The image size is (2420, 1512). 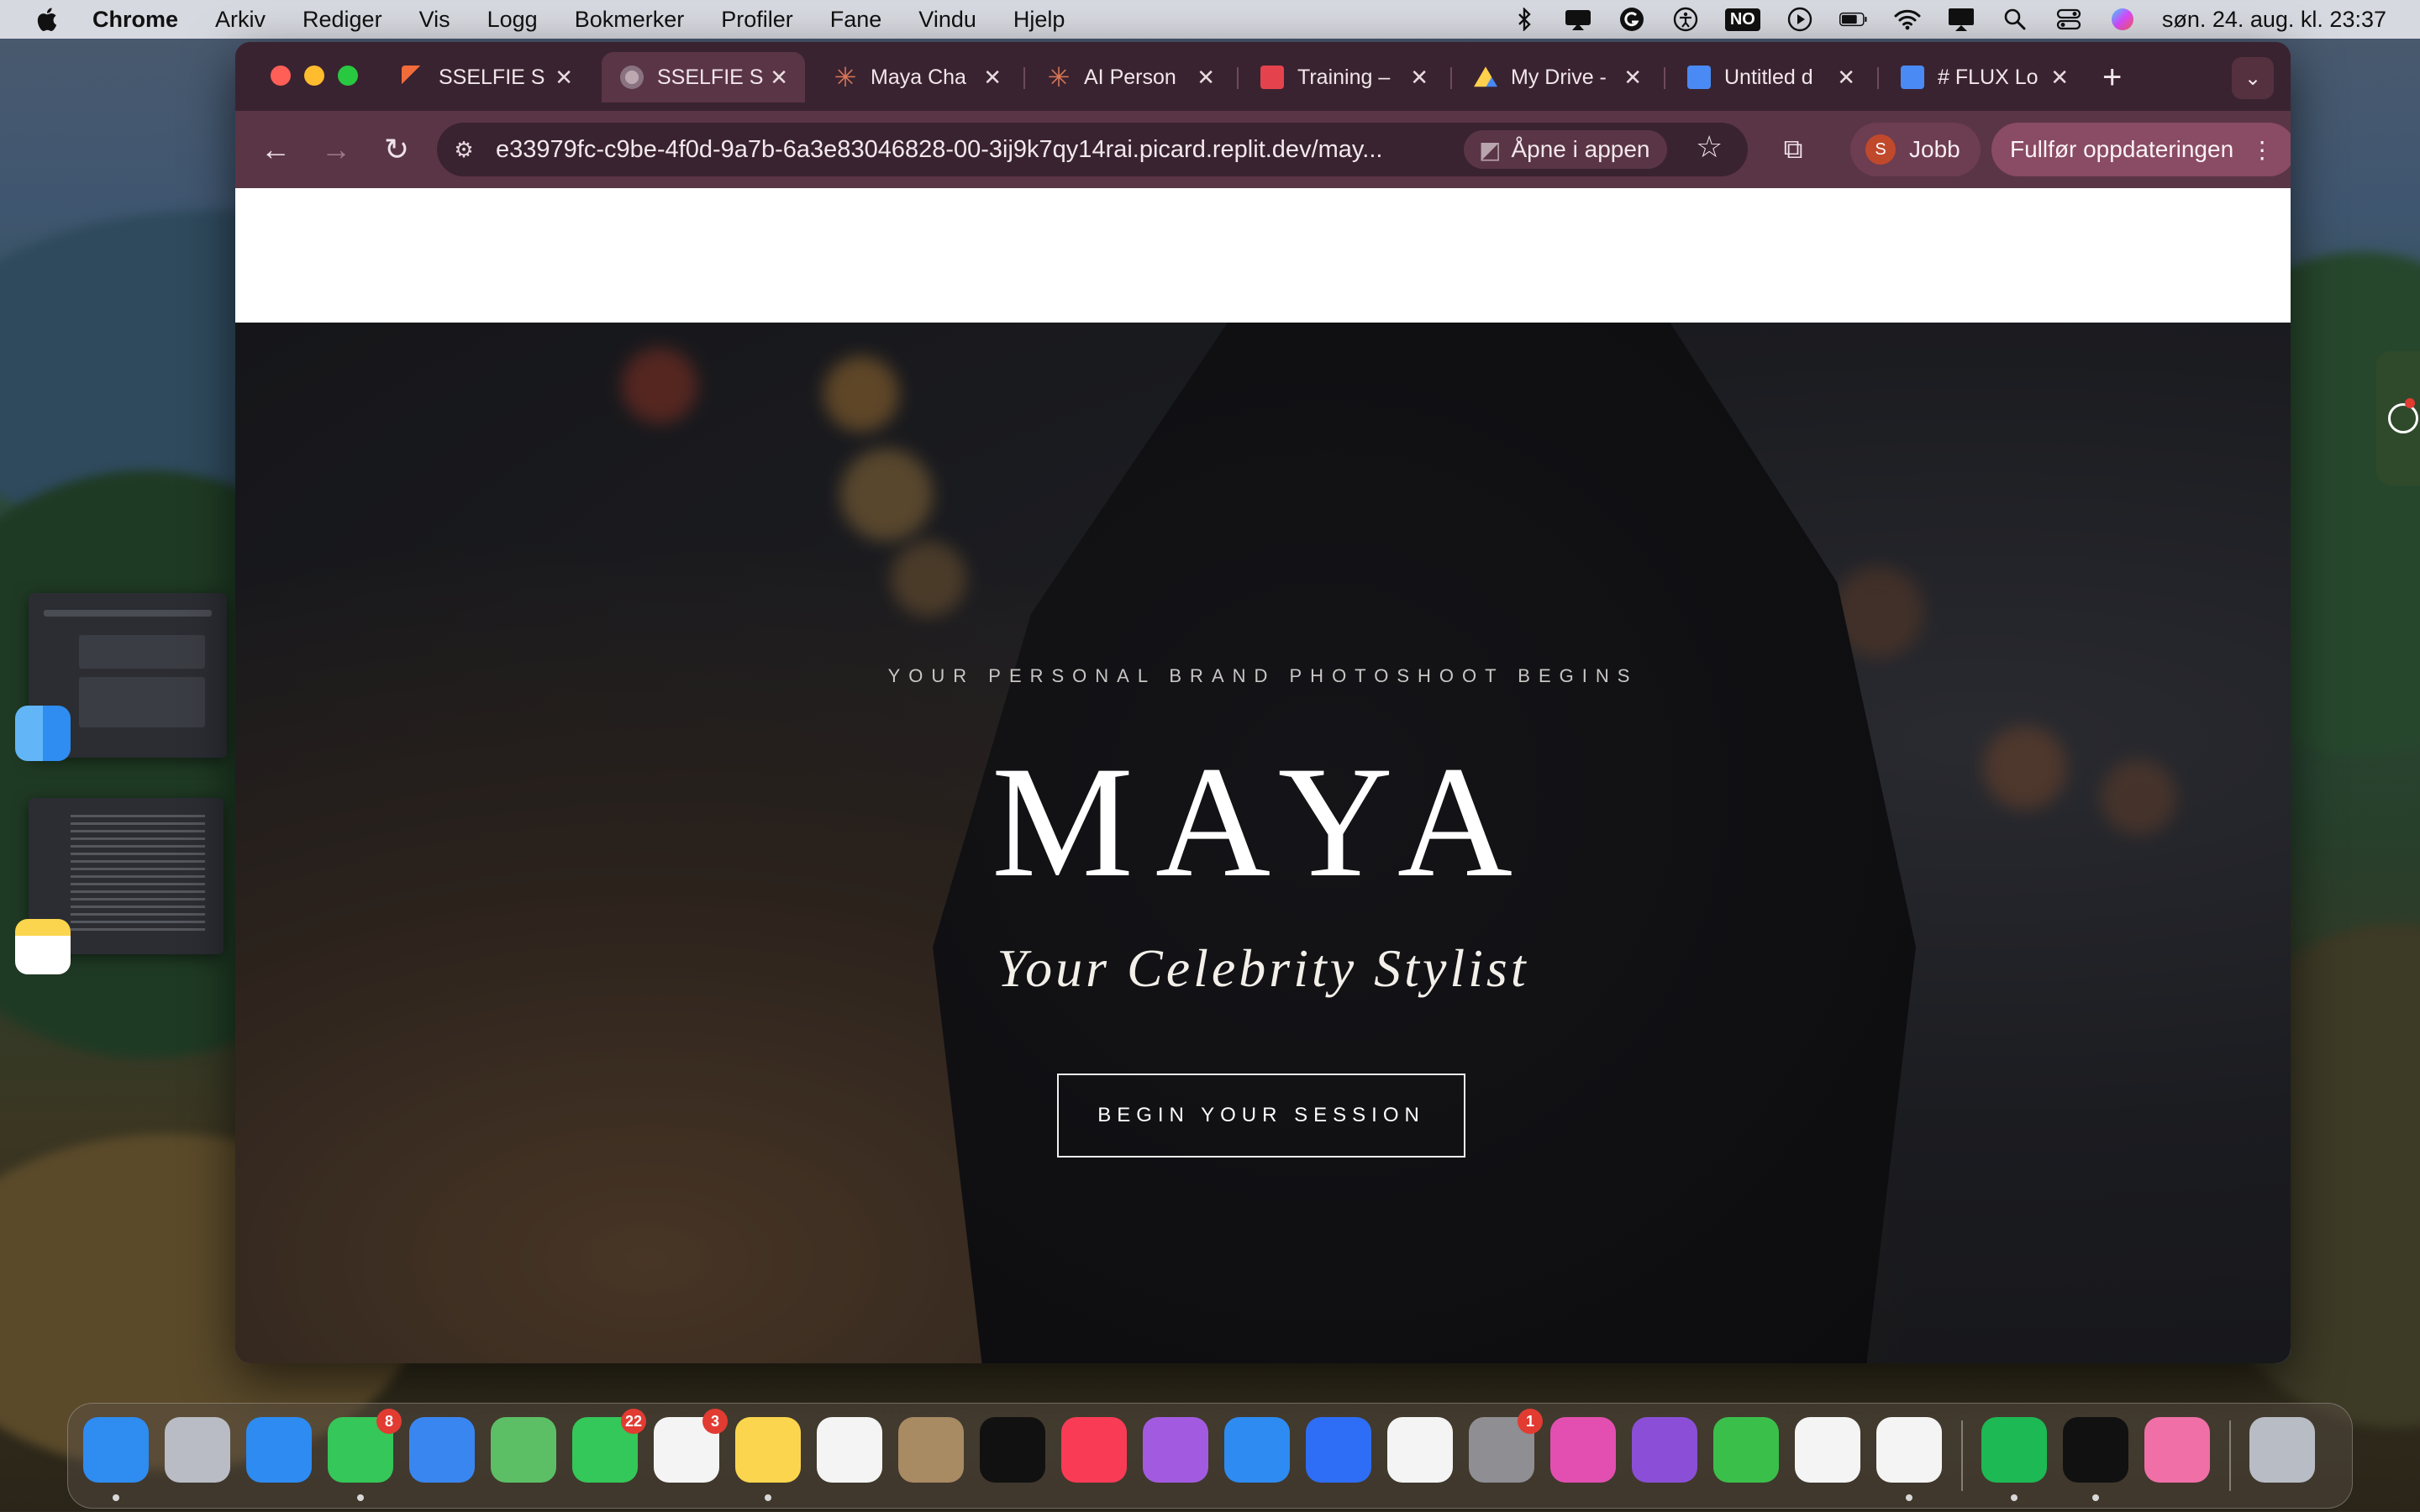 I want to click on dock-github-desktop-icon, so click(x=1664, y=1450).